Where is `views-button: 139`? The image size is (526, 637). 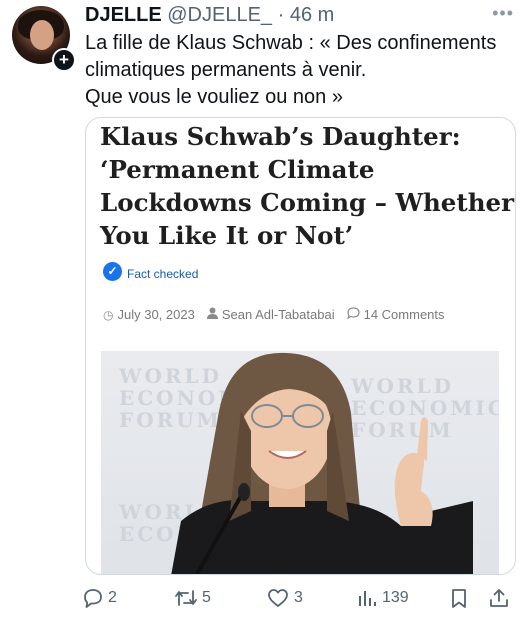
views-button: 139 is located at coordinates (382, 598).